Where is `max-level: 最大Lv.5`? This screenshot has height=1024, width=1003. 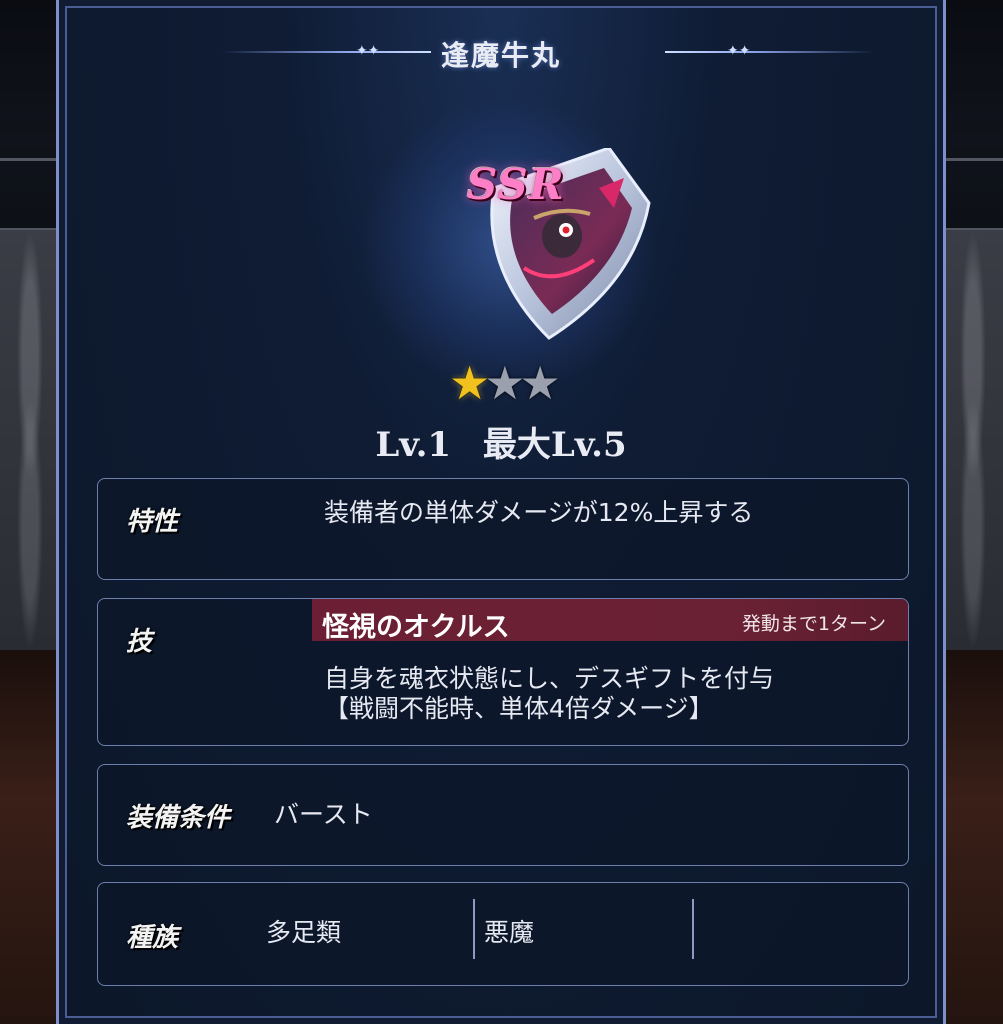 max-level: 最大Lv.5 is located at coordinates (554, 445).